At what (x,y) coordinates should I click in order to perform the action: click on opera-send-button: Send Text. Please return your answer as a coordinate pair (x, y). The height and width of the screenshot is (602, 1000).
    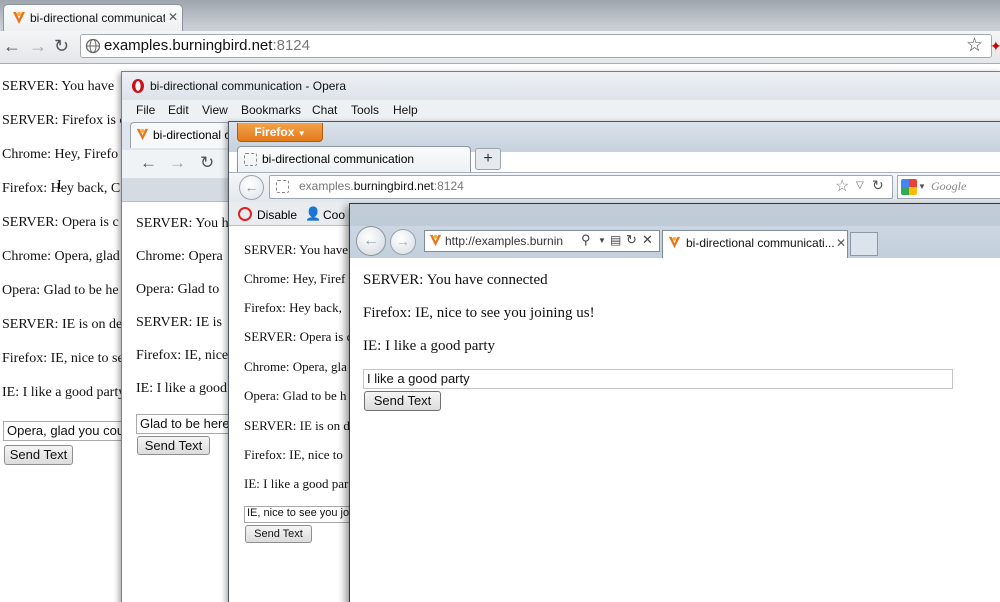
    Looking at the image, I should click on (173, 445).